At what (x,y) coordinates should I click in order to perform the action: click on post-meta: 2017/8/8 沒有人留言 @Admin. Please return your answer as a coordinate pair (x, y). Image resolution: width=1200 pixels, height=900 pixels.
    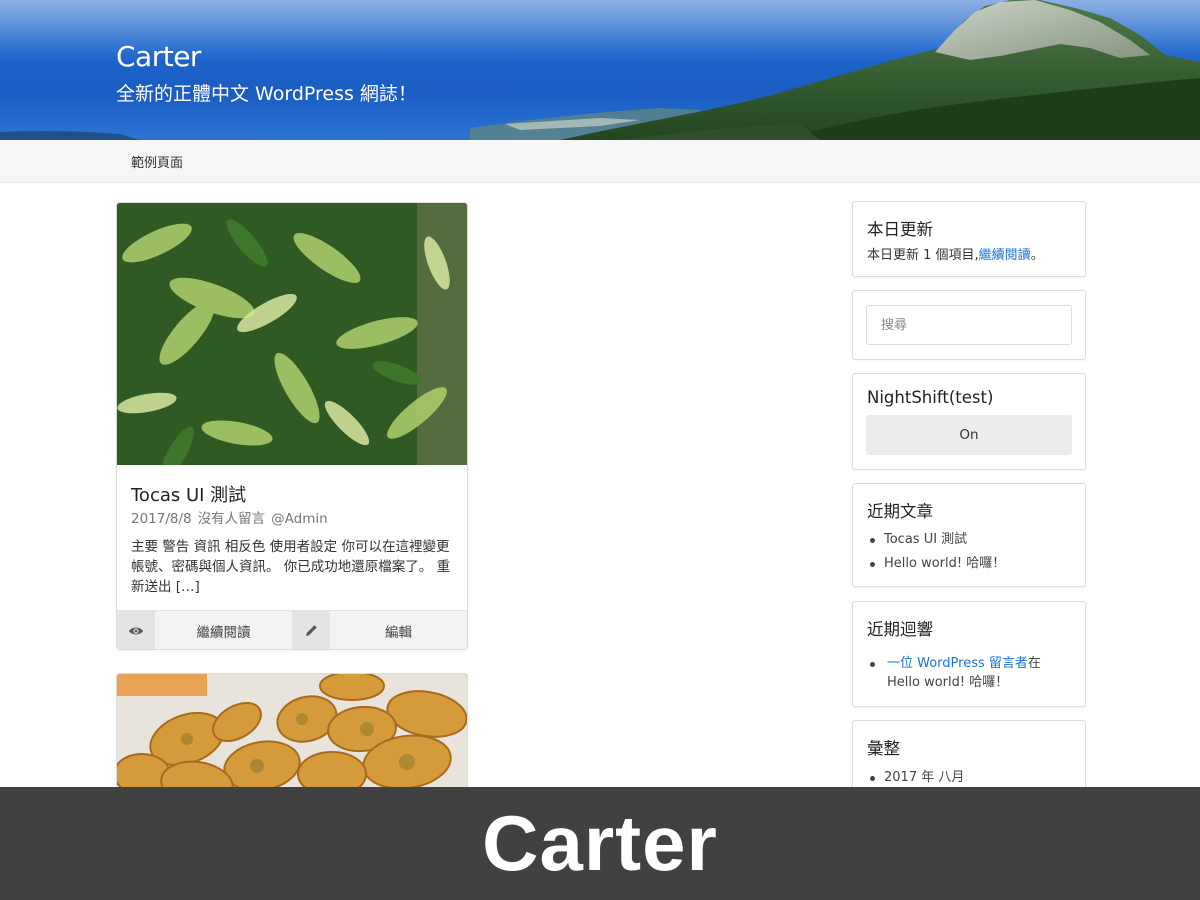
    Looking at the image, I should click on (232, 517).